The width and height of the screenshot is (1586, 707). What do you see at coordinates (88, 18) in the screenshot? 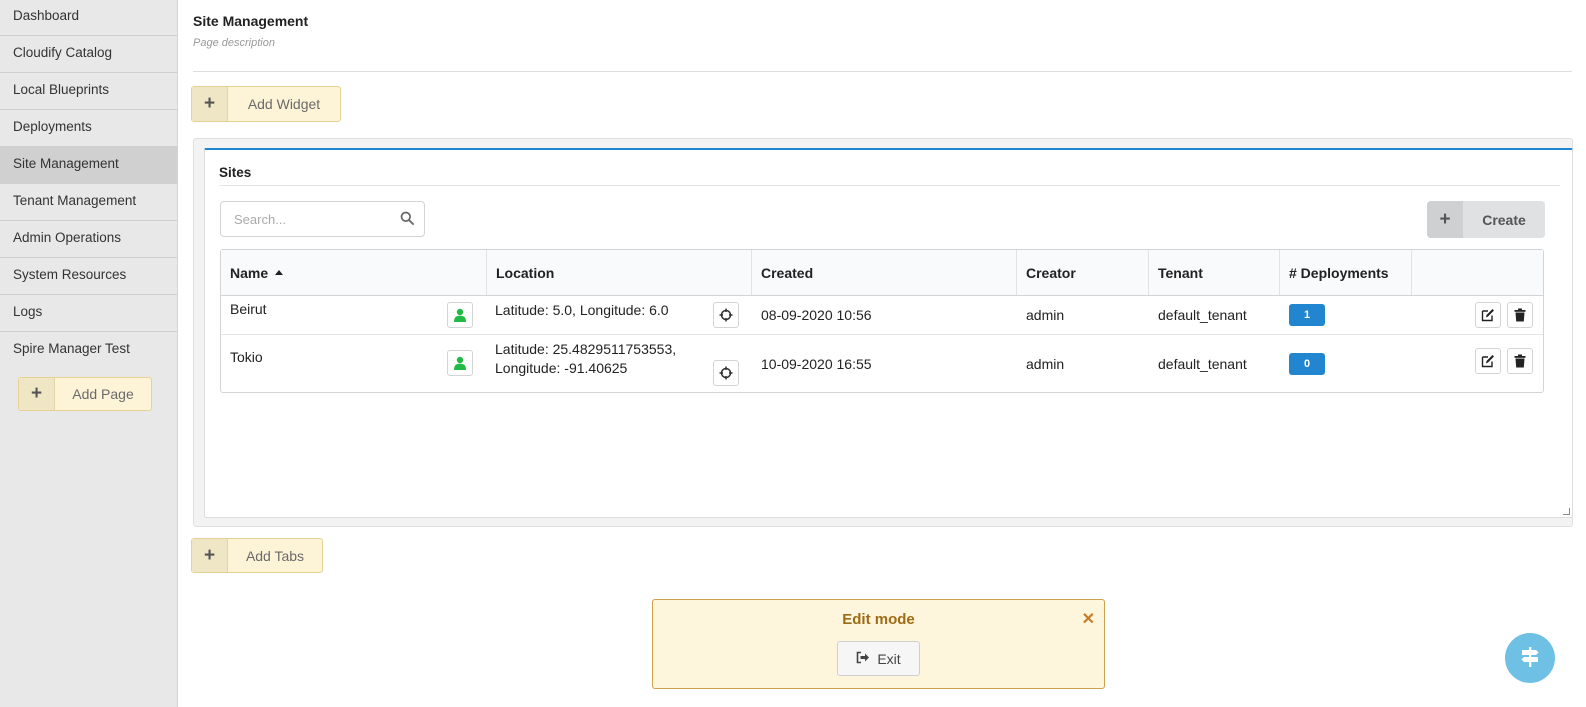
I see `sidebar-item-dashboard: Dashboard` at bounding box center [88, 18].